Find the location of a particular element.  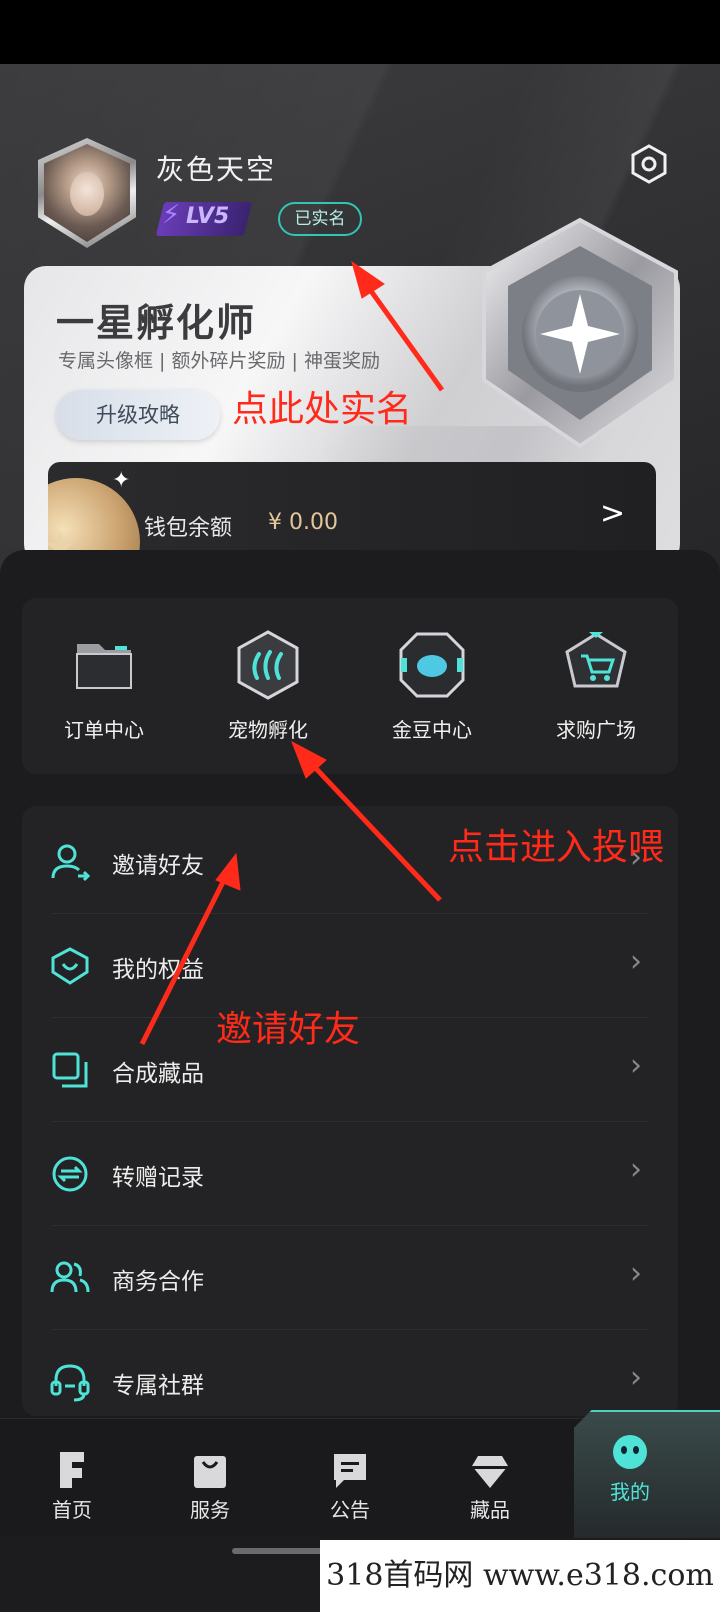

avatar-image is located at coordinates (87, 193).